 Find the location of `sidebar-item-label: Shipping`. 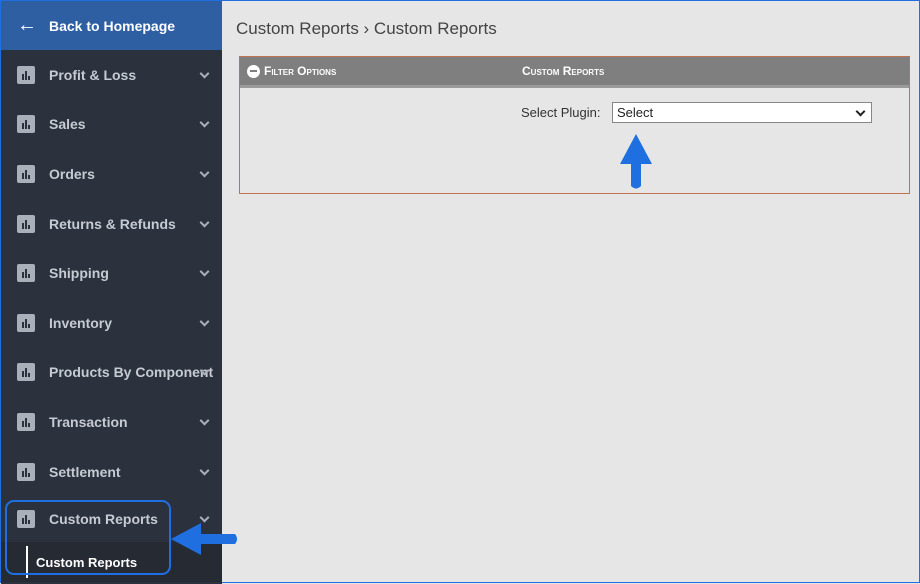

sidebar-item-label: Shipping is located at coordinates (79, 273).